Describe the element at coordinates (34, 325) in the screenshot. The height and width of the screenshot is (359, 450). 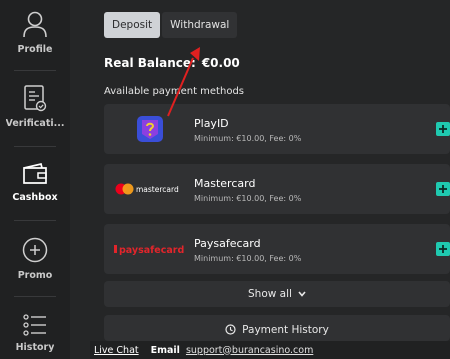
I see `history-list-icon` at that location.